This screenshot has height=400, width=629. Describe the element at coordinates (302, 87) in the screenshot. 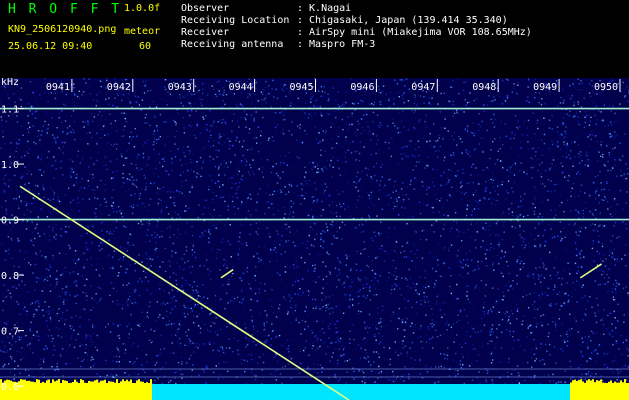

I see `time-tick-label-0945: 0945` at that location.